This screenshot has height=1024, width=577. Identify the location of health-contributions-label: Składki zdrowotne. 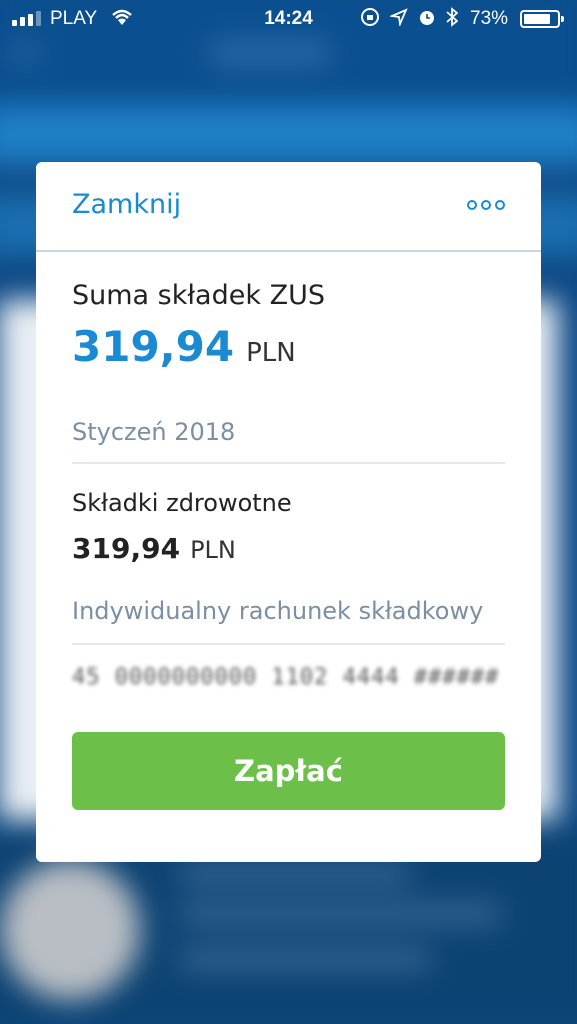
(182, 503).